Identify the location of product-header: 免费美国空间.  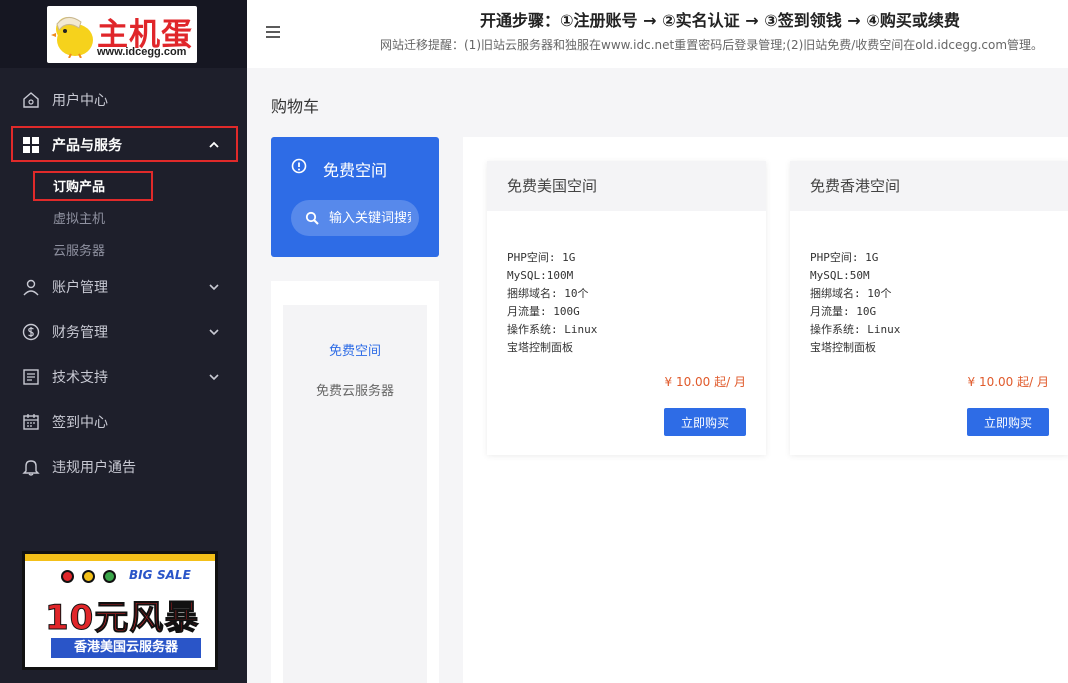
(626, 186).